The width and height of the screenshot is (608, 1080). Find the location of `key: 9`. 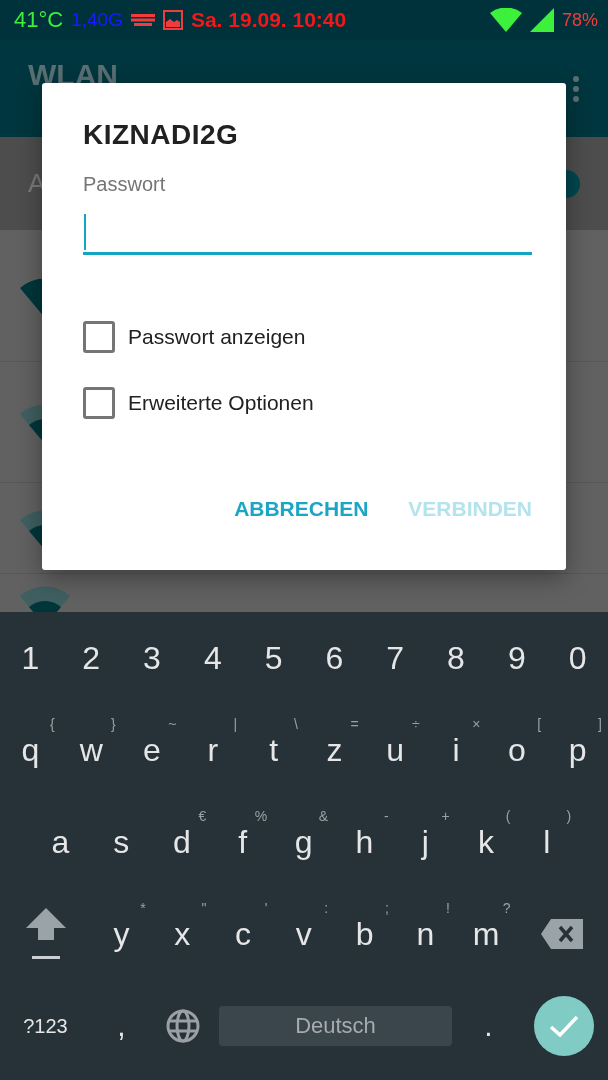

key: 9 is located at coordinates (517, 658).